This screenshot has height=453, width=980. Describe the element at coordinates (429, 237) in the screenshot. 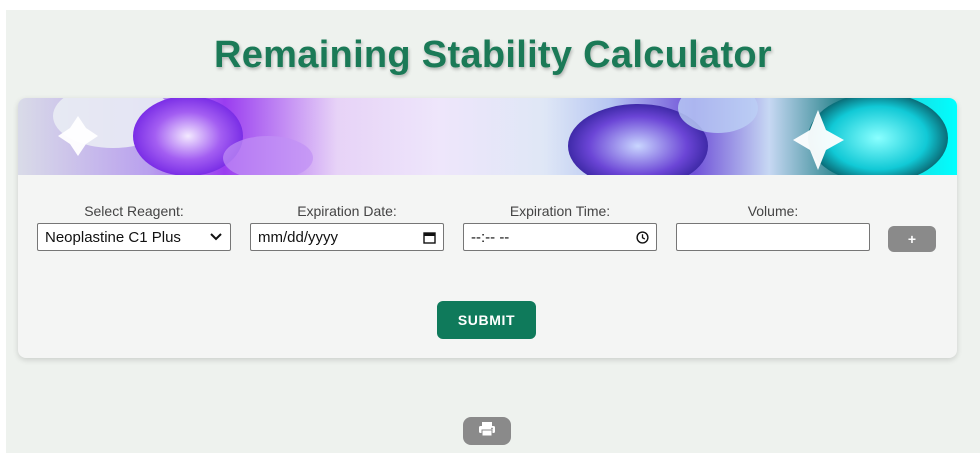

I see `calendar-icon` at that location.